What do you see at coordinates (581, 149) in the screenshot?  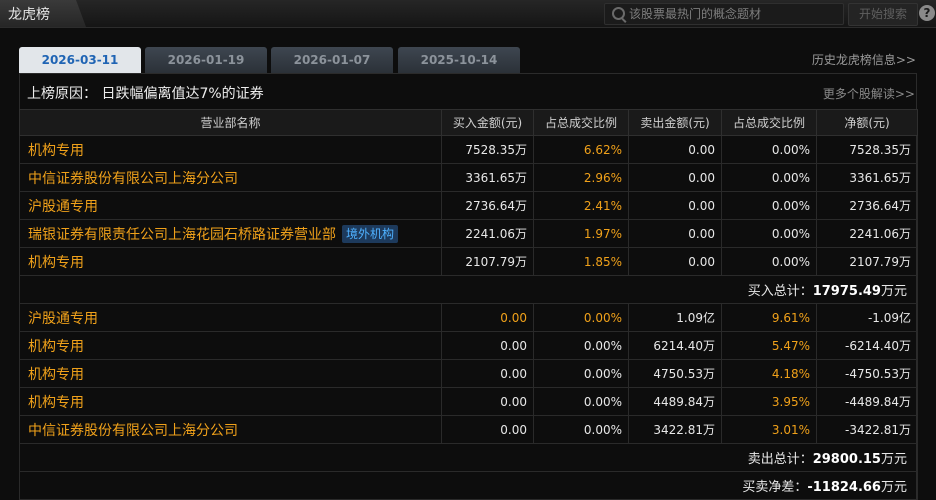 I see `buy-pct: 6.62%` at bounding box center [581, 149].